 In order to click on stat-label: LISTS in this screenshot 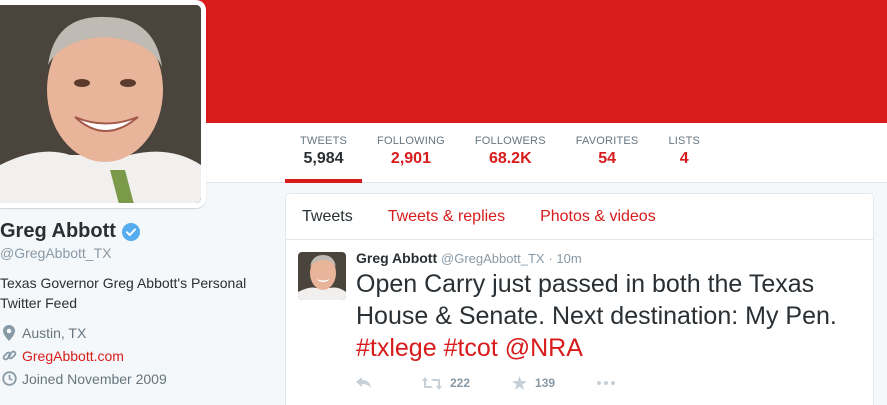, I will do `click(684, 141)`.